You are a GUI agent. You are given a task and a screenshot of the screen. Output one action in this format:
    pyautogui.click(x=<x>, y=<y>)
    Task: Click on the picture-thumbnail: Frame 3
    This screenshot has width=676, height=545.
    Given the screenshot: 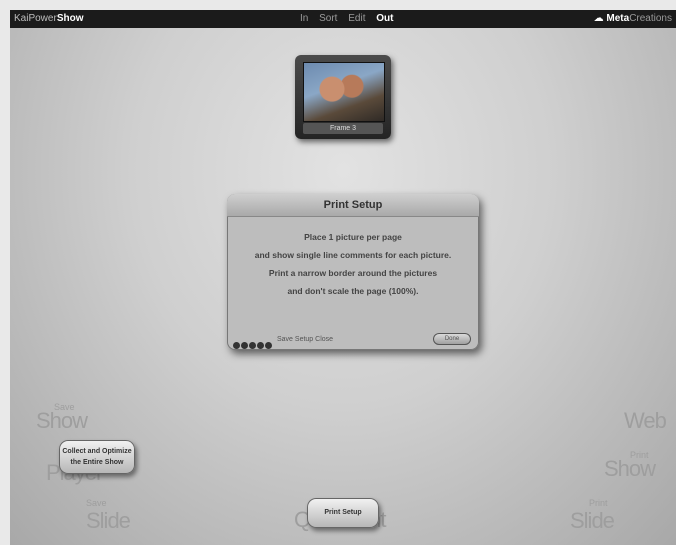 What is the action you would take?
    pyautogui.click(x=343, y=97)
    